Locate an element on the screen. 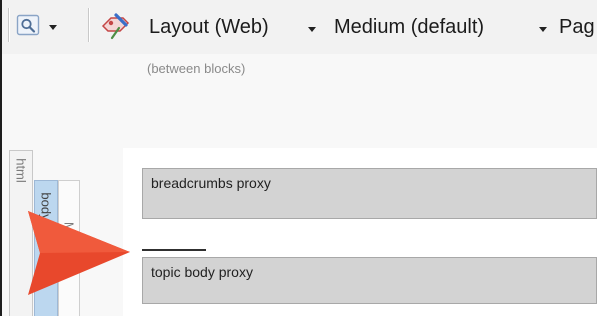 The height and width of the screenshot is (316, 597). pointer-arrow-icon is located at coordinates (79, 253).